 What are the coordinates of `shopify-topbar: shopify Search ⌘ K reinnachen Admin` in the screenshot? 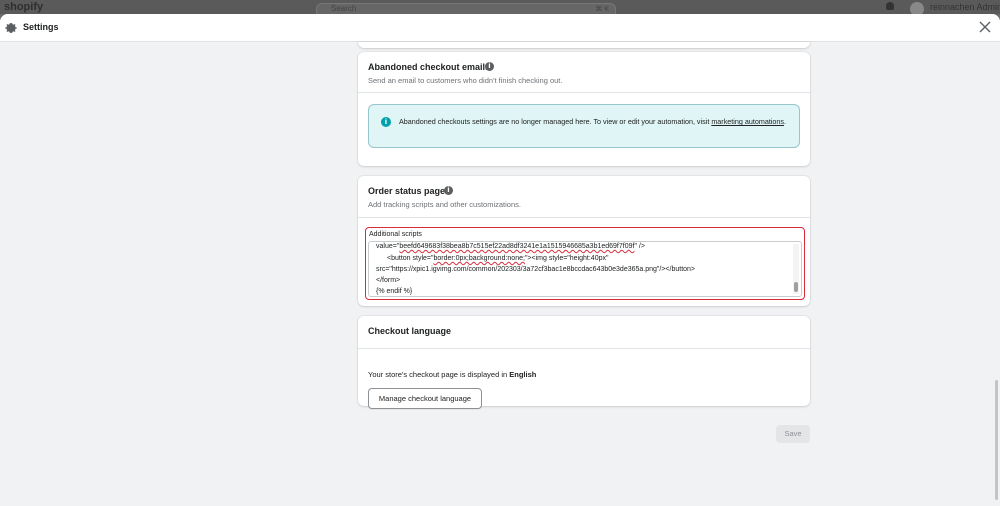 It's located at (500, 7).